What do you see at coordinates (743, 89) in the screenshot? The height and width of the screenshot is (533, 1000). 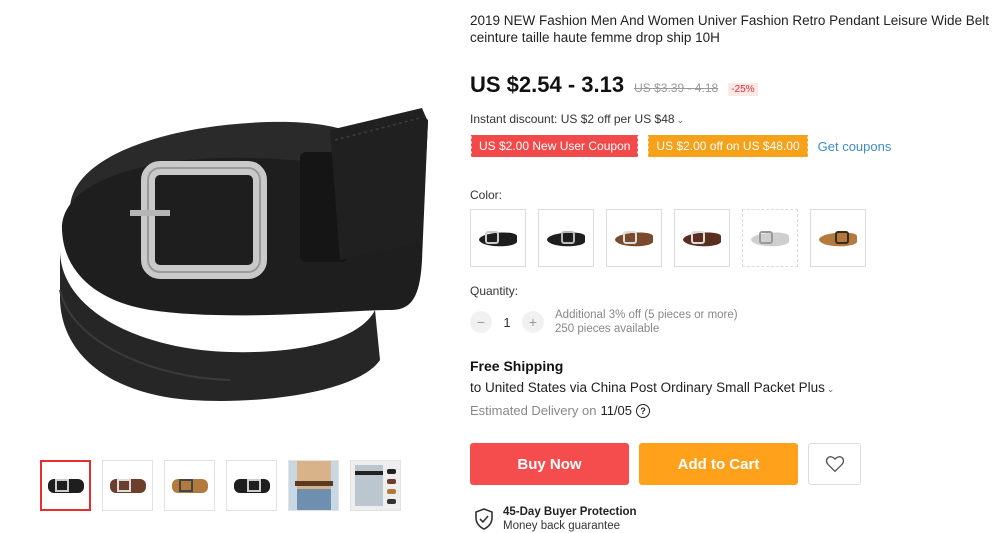 I see `discount-badge: -25%` at bounding box center [743, 89].